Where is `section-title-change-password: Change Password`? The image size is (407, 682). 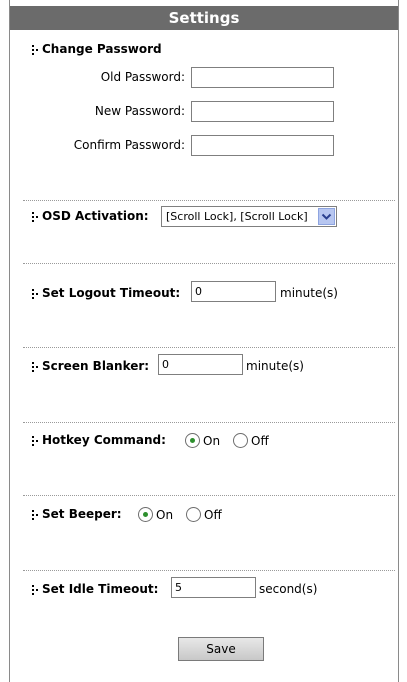 section-title-change-password: Change Password is located at coordinates (102, 49).